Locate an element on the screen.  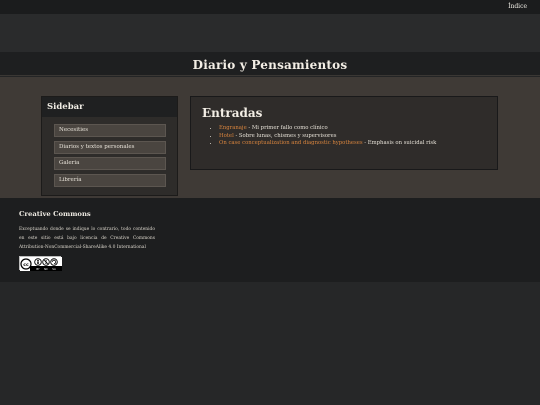
entry-description: - Emphasis on suicidal risk is located at coordinates (399, 143).